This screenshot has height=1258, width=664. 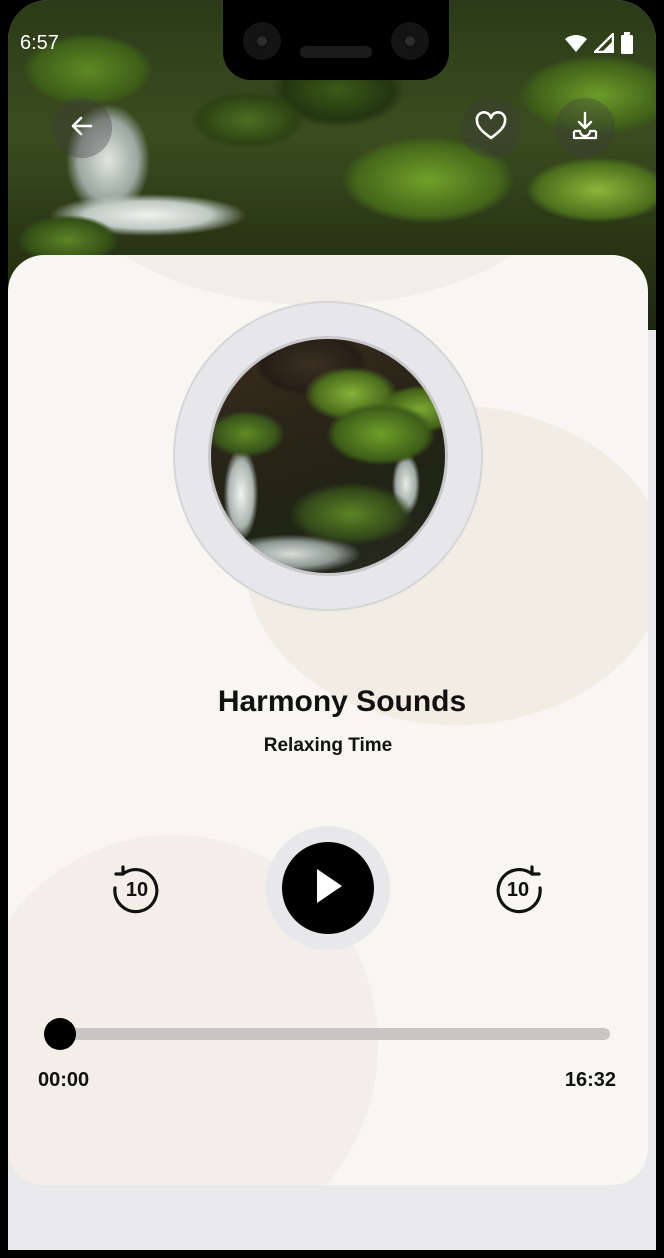 I want to click on status-time: 6:57, so click(x=39, y=43).